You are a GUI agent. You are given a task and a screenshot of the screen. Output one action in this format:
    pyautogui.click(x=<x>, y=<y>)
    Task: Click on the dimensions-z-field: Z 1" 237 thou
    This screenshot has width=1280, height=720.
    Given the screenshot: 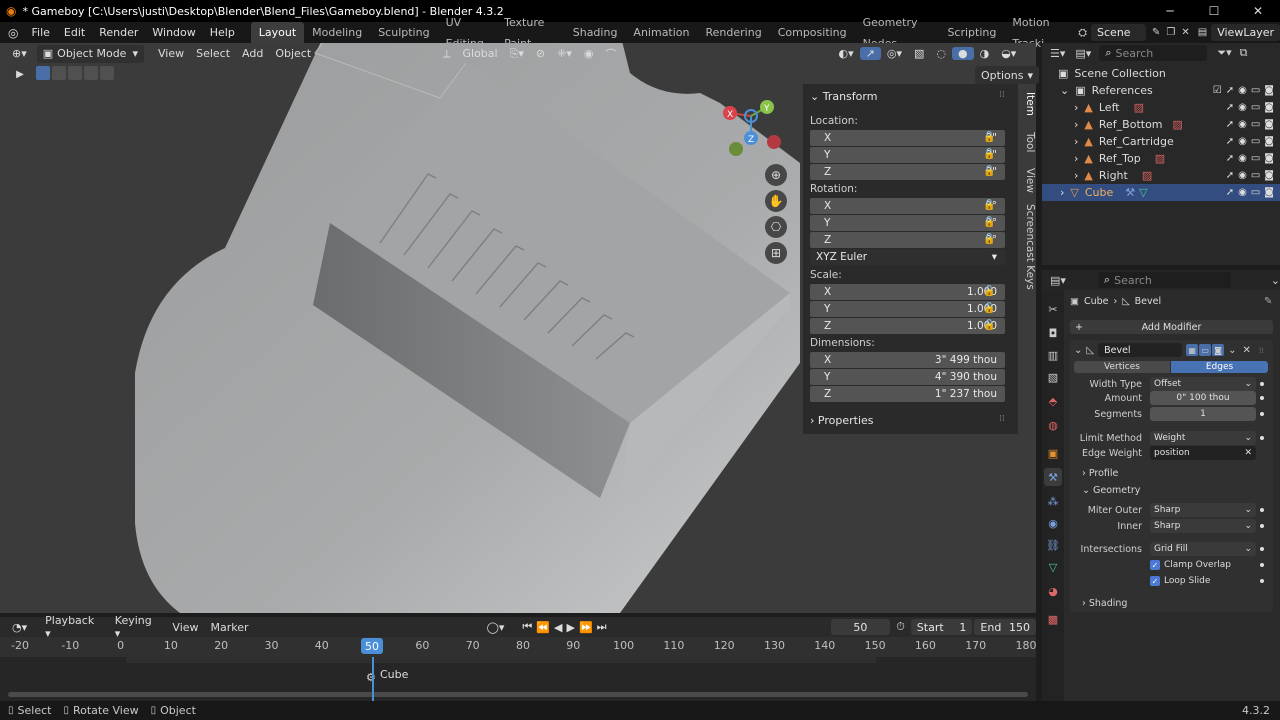 What is the action you would take?
    pyautogui.click(x=907, y=394)
    